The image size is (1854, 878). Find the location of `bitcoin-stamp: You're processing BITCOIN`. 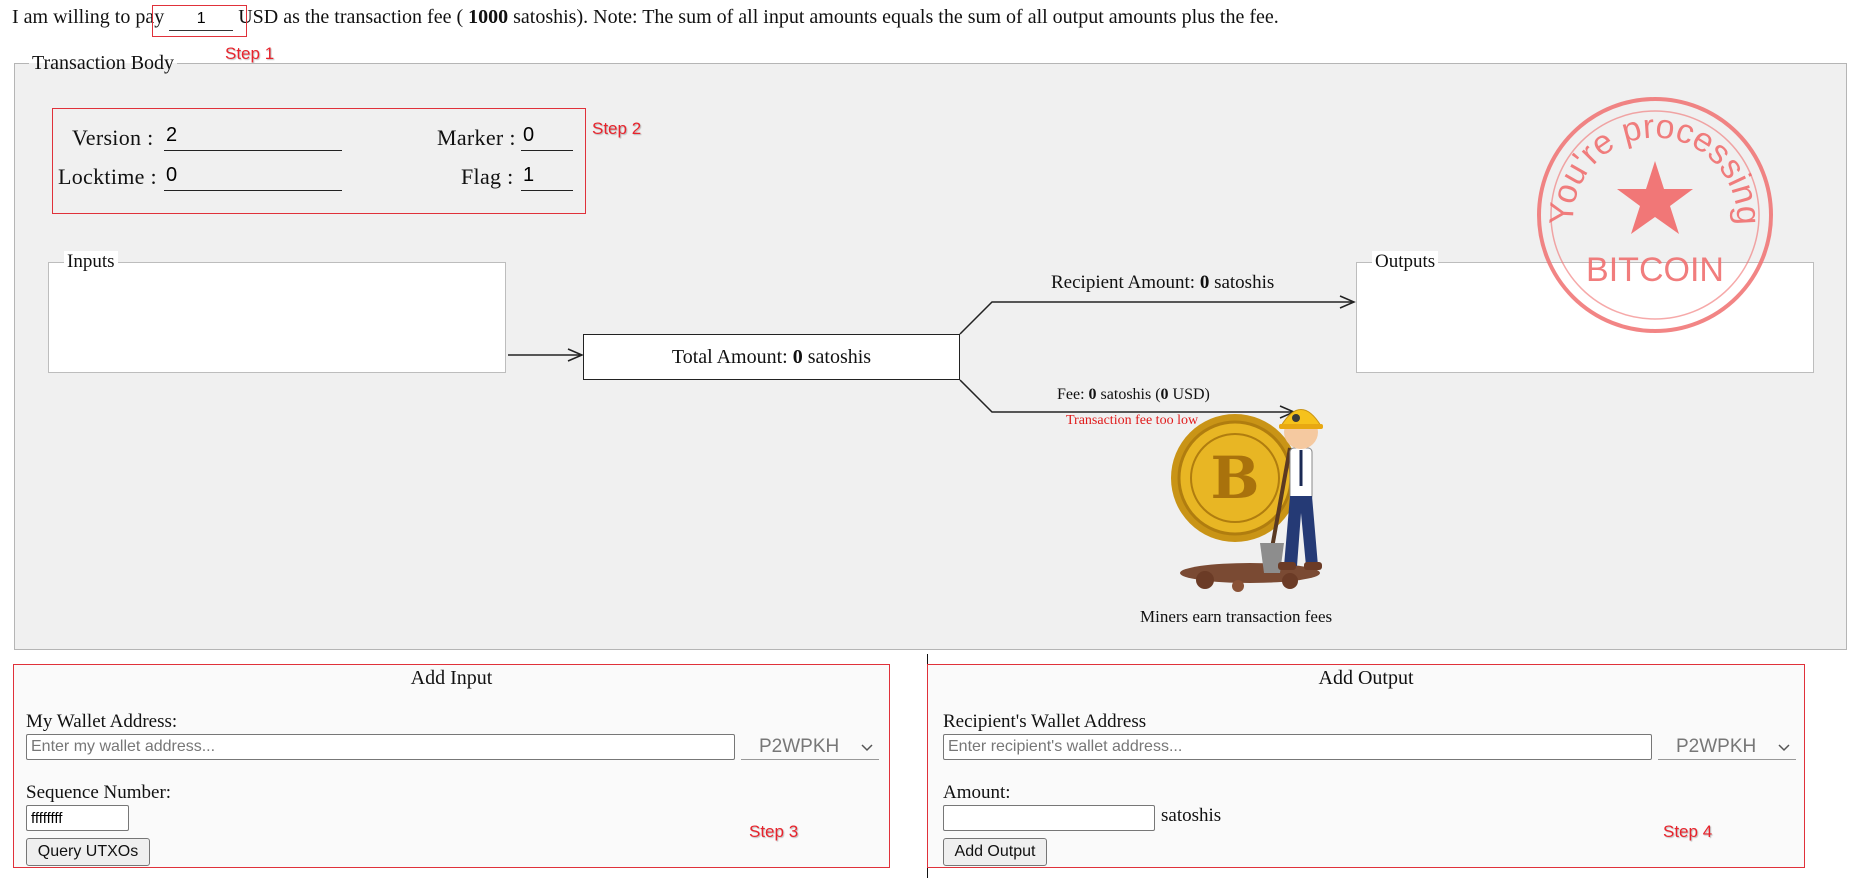

bitcoin-stamp: You're processing BITCOIN is located at coordinates (1655, 215).